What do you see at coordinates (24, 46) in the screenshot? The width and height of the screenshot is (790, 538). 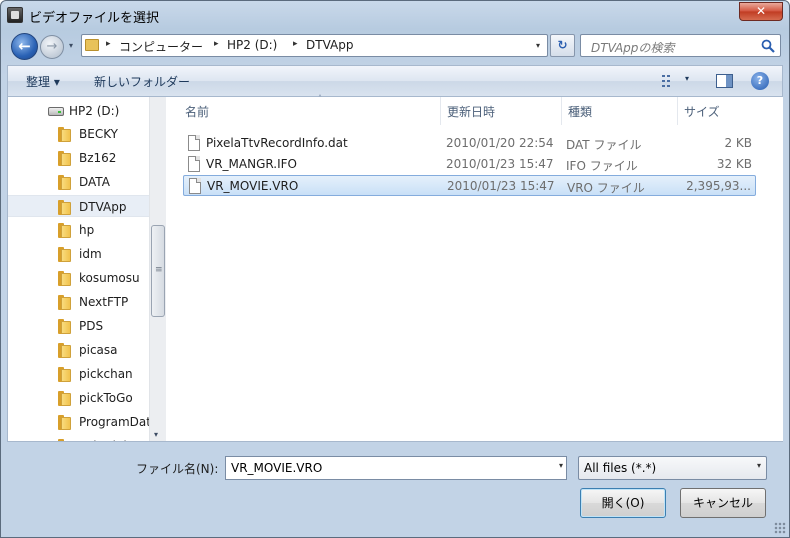 I see `back-button: ←` at bounding box center [24, 46].